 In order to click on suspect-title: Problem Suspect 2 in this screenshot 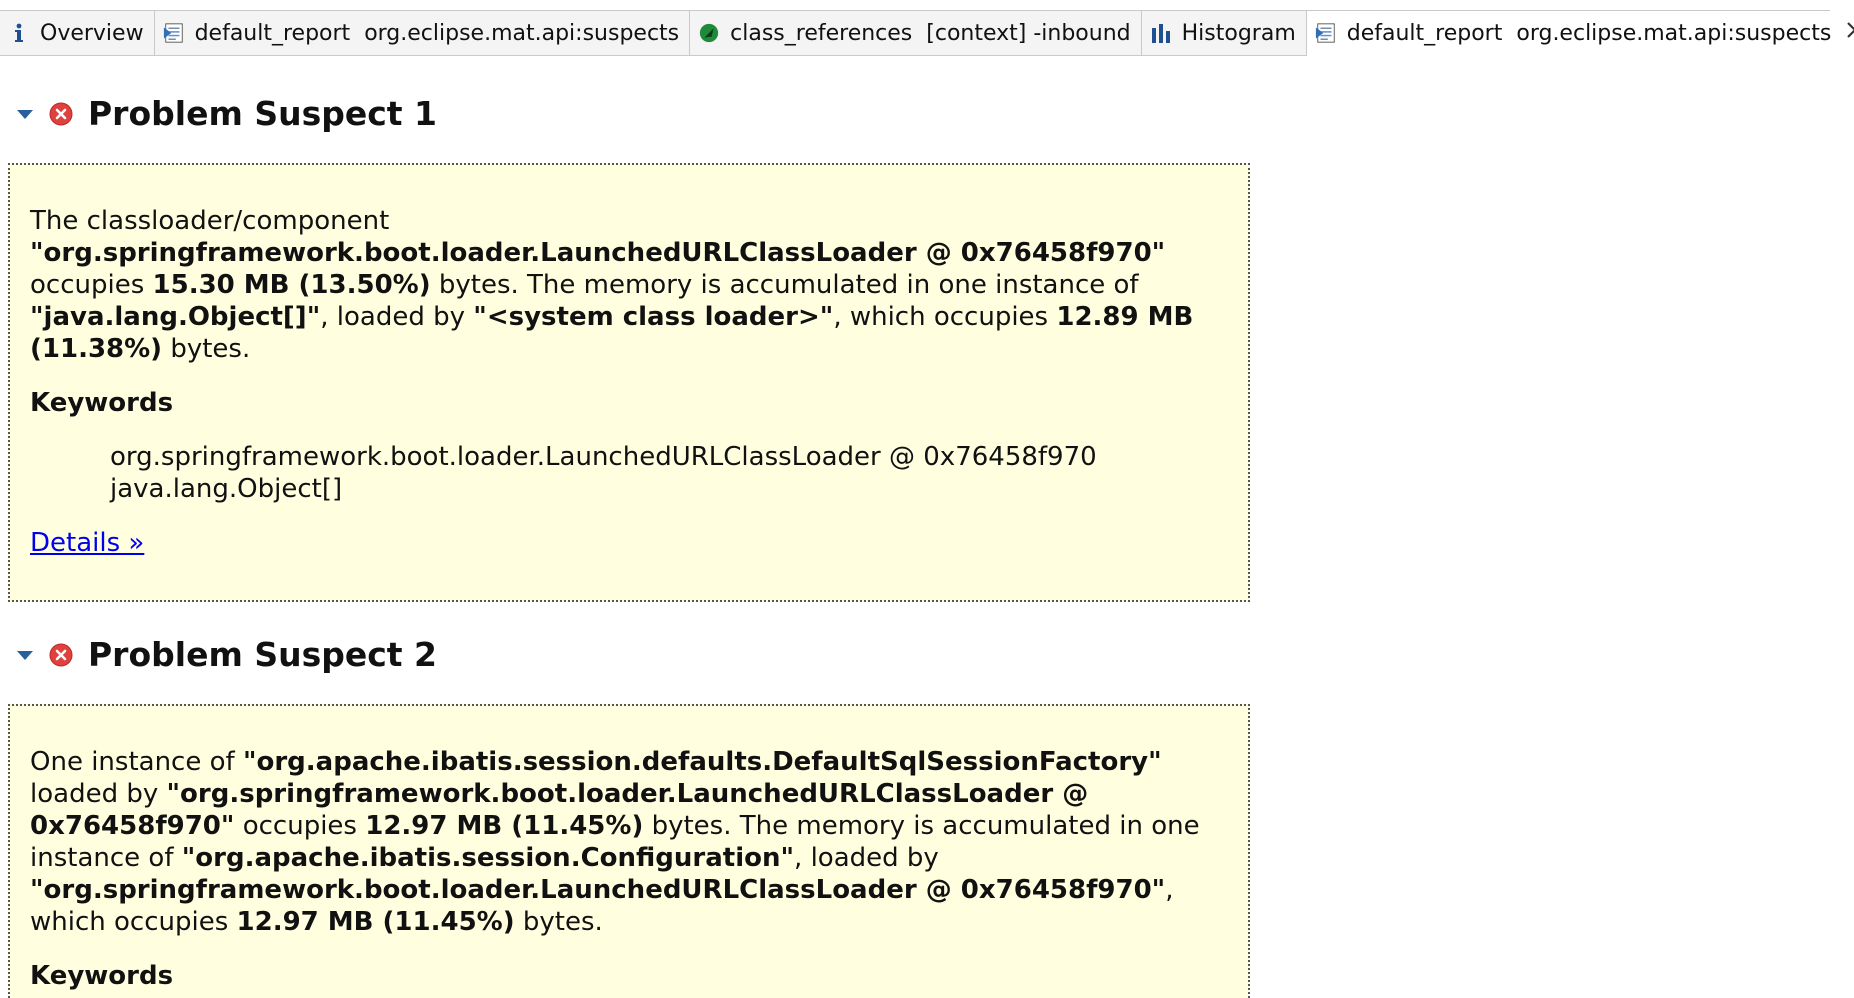, I will do `click(263, 654)`.